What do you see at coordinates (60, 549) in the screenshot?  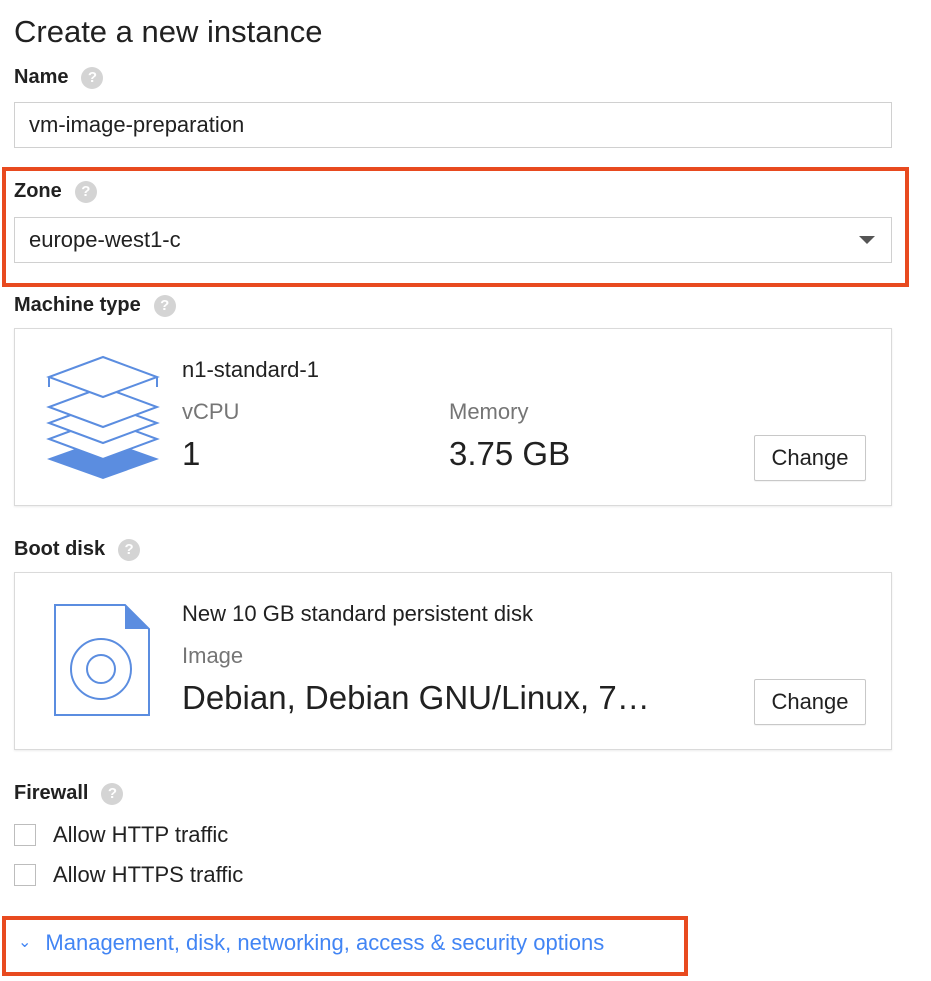 I see `boot-disk-label: Boot disk` at bounding box center [60, 549].